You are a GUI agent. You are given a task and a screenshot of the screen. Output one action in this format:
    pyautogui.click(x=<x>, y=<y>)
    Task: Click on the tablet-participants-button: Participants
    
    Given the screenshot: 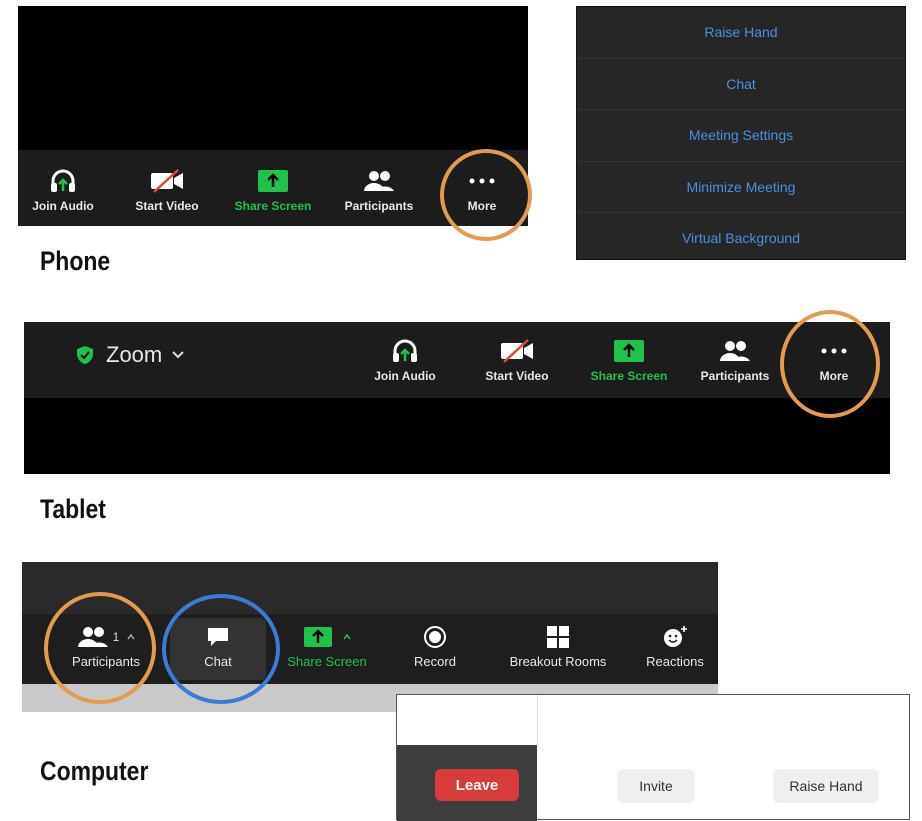 What is the action you would take?
    pyautogui.click(x=735, y=359)
    